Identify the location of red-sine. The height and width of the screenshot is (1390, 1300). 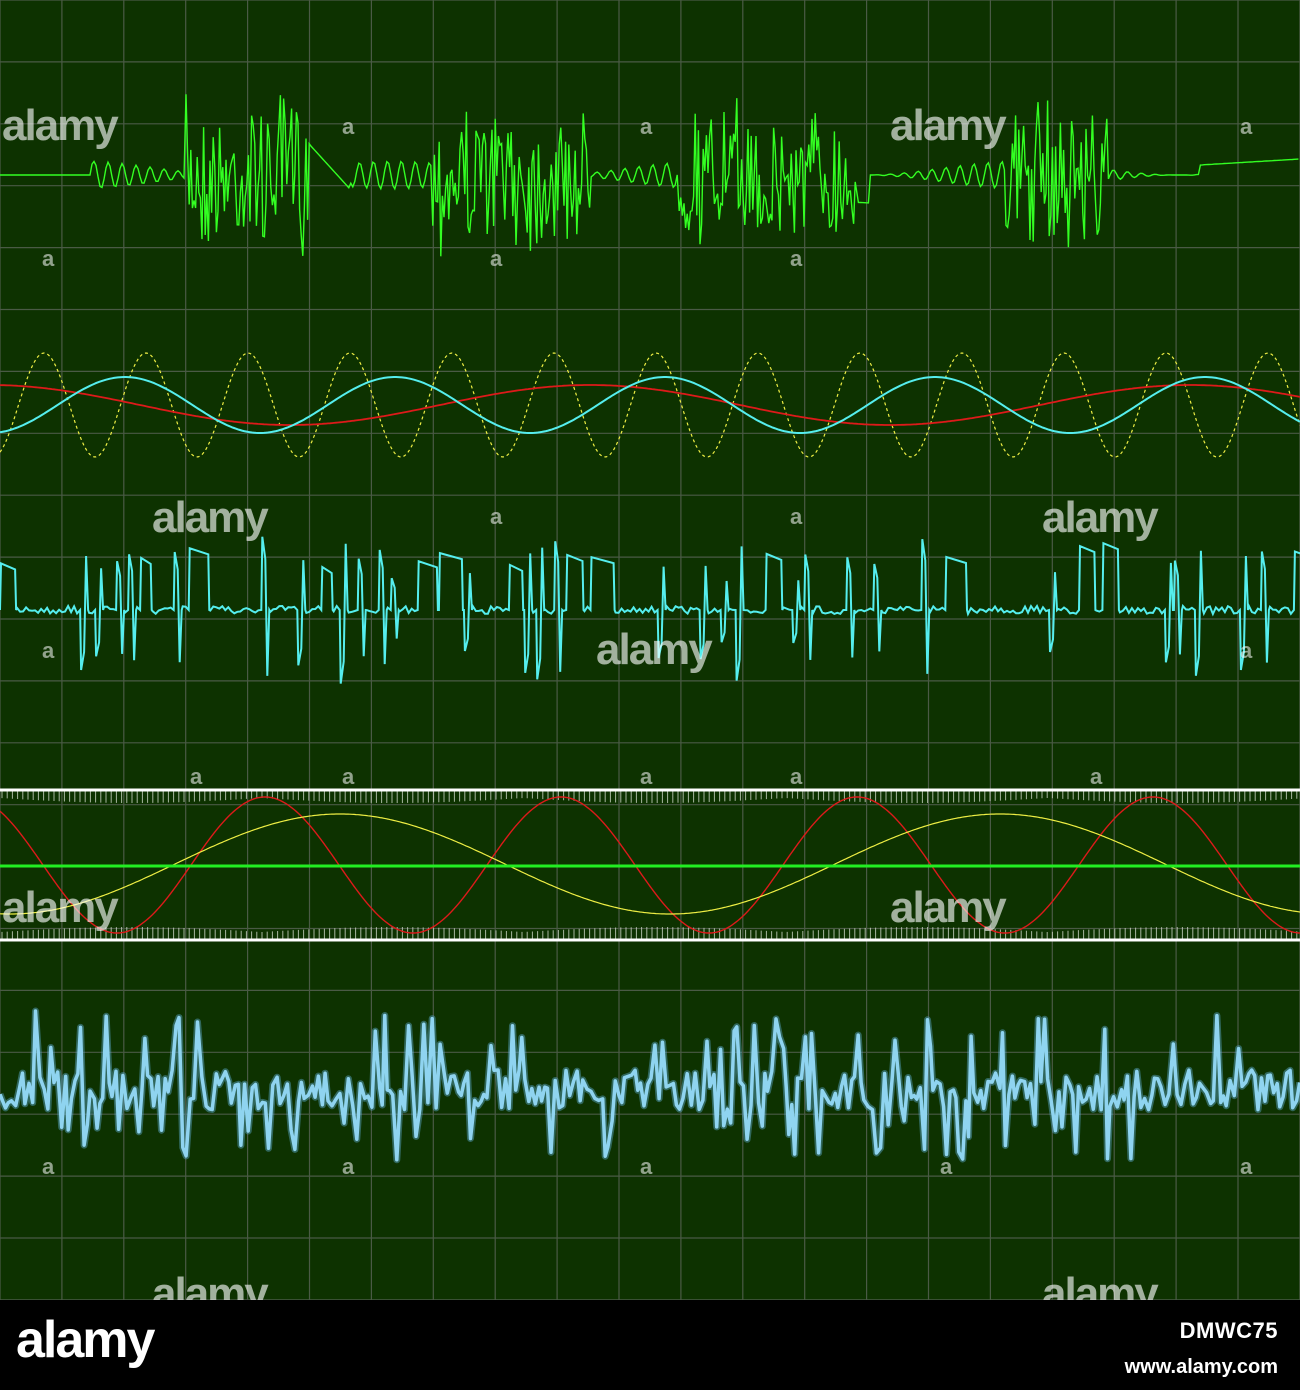
(650, 405).